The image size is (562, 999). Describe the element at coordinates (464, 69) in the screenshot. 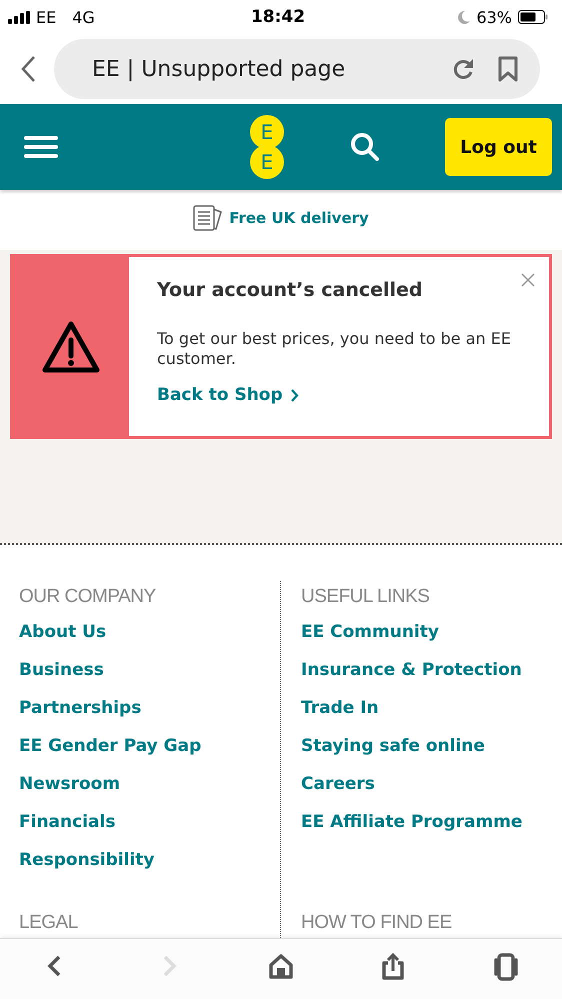

I see `reload-icon` at that location.